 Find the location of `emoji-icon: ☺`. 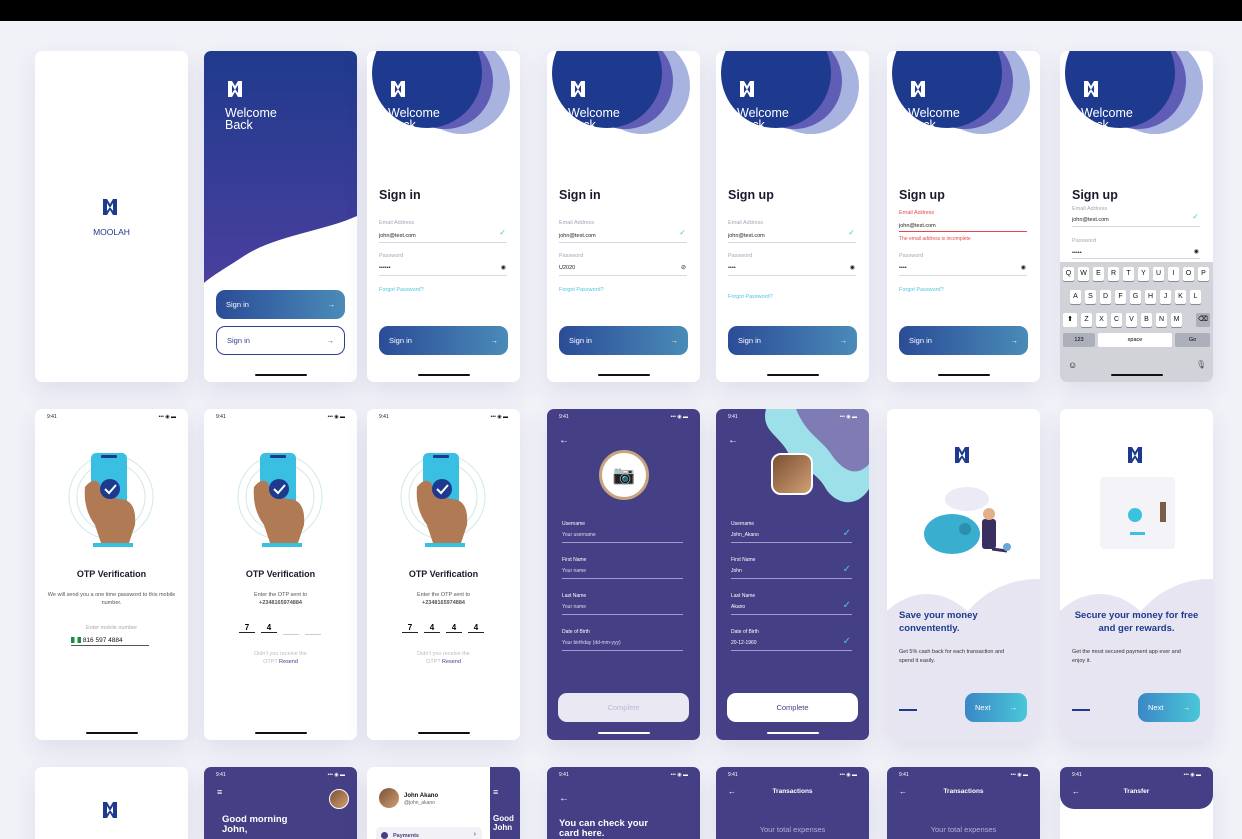

emoji-icon: ☺ is located at coordinates (1072, 365).